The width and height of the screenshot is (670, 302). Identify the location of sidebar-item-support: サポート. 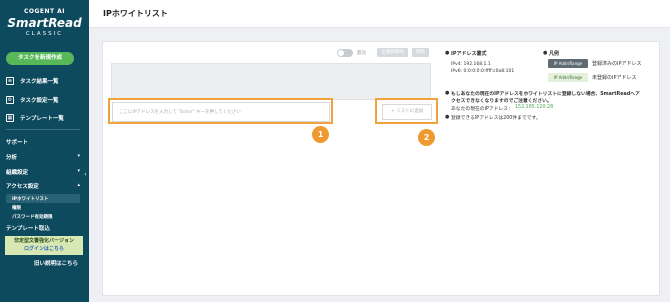
(43, 142).